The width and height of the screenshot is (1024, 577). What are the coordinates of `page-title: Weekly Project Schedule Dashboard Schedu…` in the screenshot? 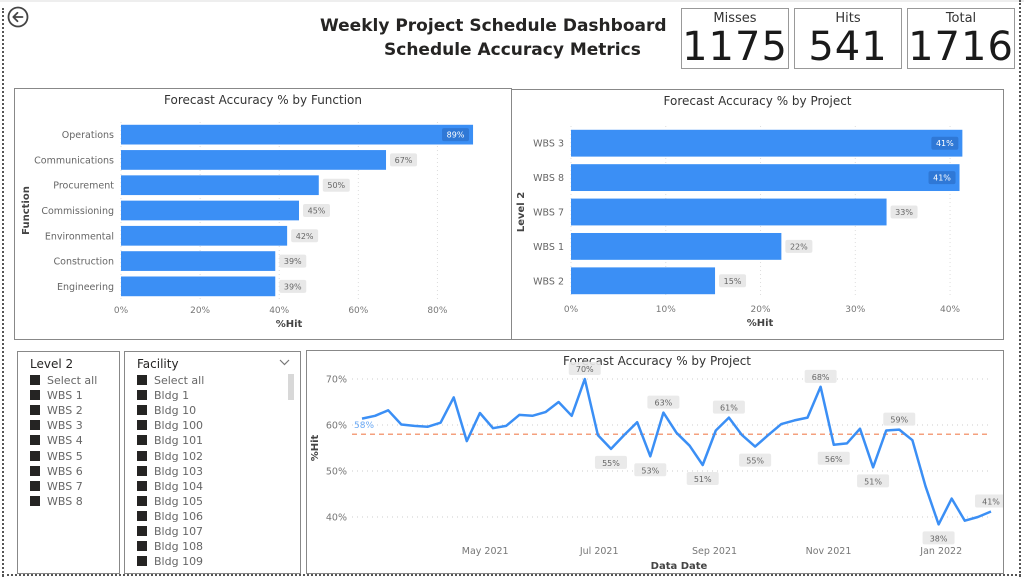 It's located at (480, 38).